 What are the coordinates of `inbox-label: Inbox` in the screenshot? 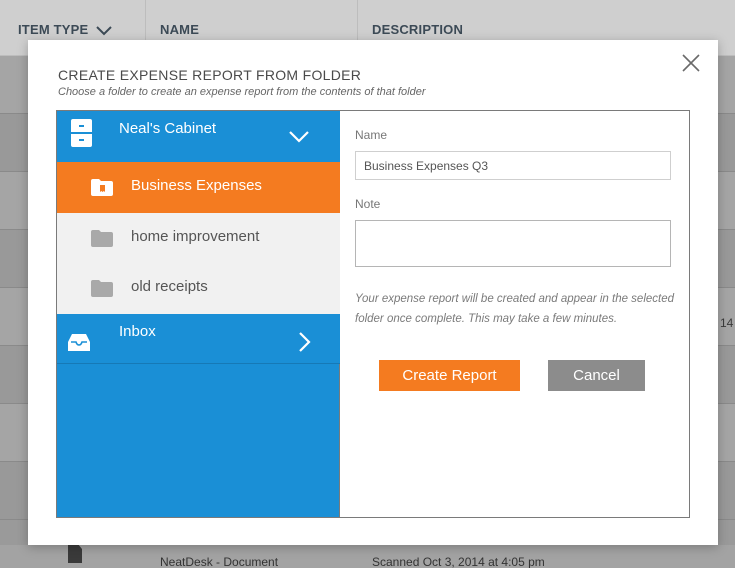 It's located at (137, 331).